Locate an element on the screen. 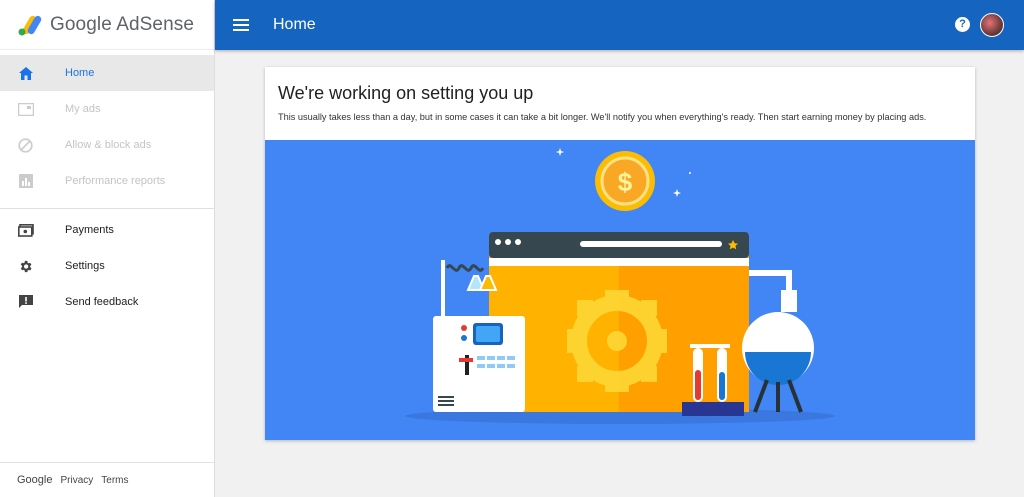  avatar is located at coordinates (992, 25).